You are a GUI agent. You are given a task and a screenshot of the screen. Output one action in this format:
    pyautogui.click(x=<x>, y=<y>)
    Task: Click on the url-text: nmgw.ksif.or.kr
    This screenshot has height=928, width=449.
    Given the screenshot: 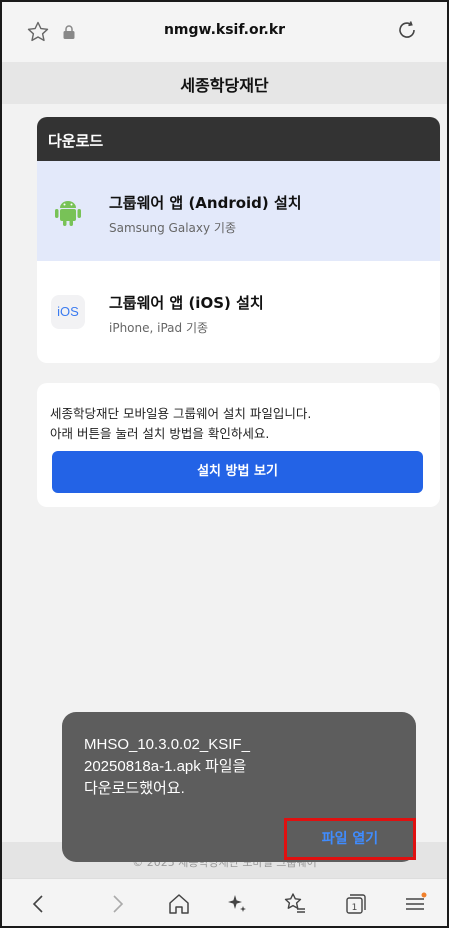 What is the action you would take?
    pyautogui.click(x=224, y=30)
    